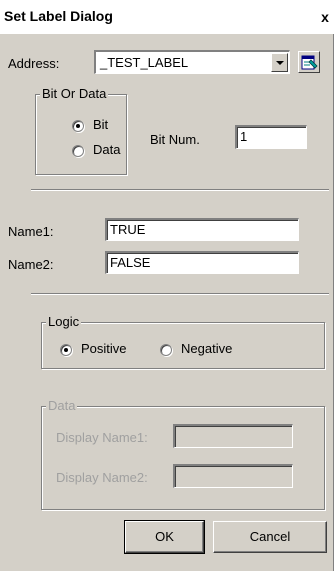  Describe the element at coordinates (202, 262) in the screenshot. I see `name2-field: FALSE` at that location.